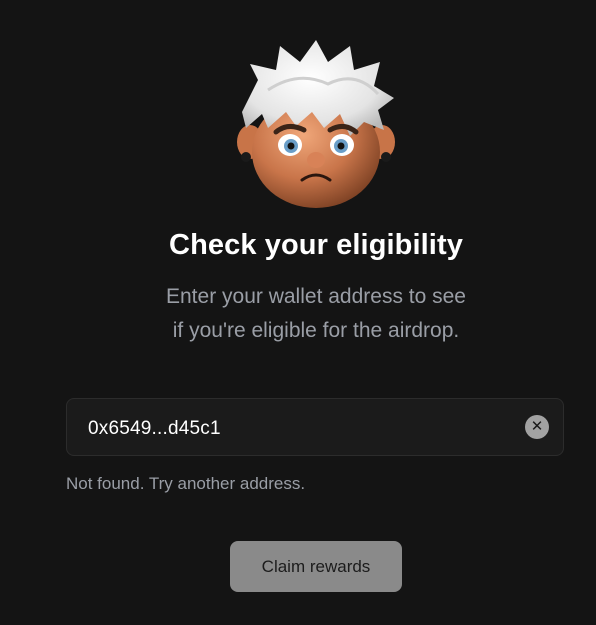 This screenshot has width=596, height=625. Describe the element at coordinates (316, 330) in the screenshot. I see `subtitle-line-2: if you're eligible for the airdrop.` at that location.